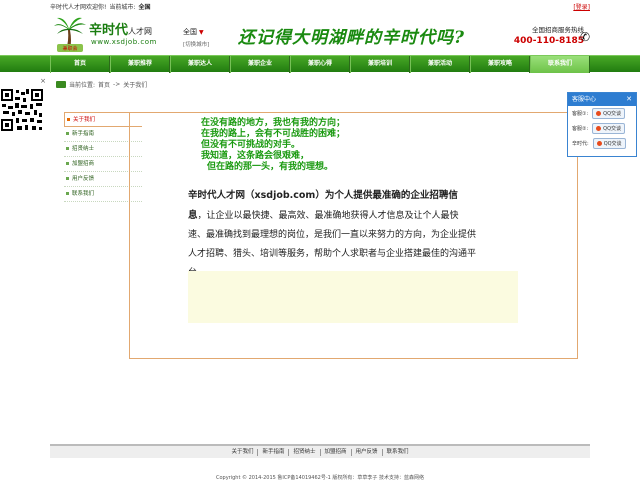 Image resolution: width=640 pixels, height=495 pixels. I want to click on main-nav: 首页 兼职推荐 兼职达人 兼职企业 兼职心得 兼职培训 兼职活动 兼职攻略 联系我们, so click(320, 64).